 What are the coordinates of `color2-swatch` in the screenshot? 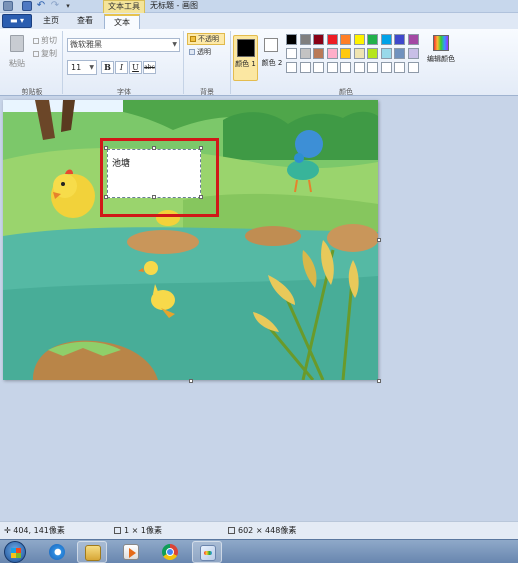 It's located at (271, 45).